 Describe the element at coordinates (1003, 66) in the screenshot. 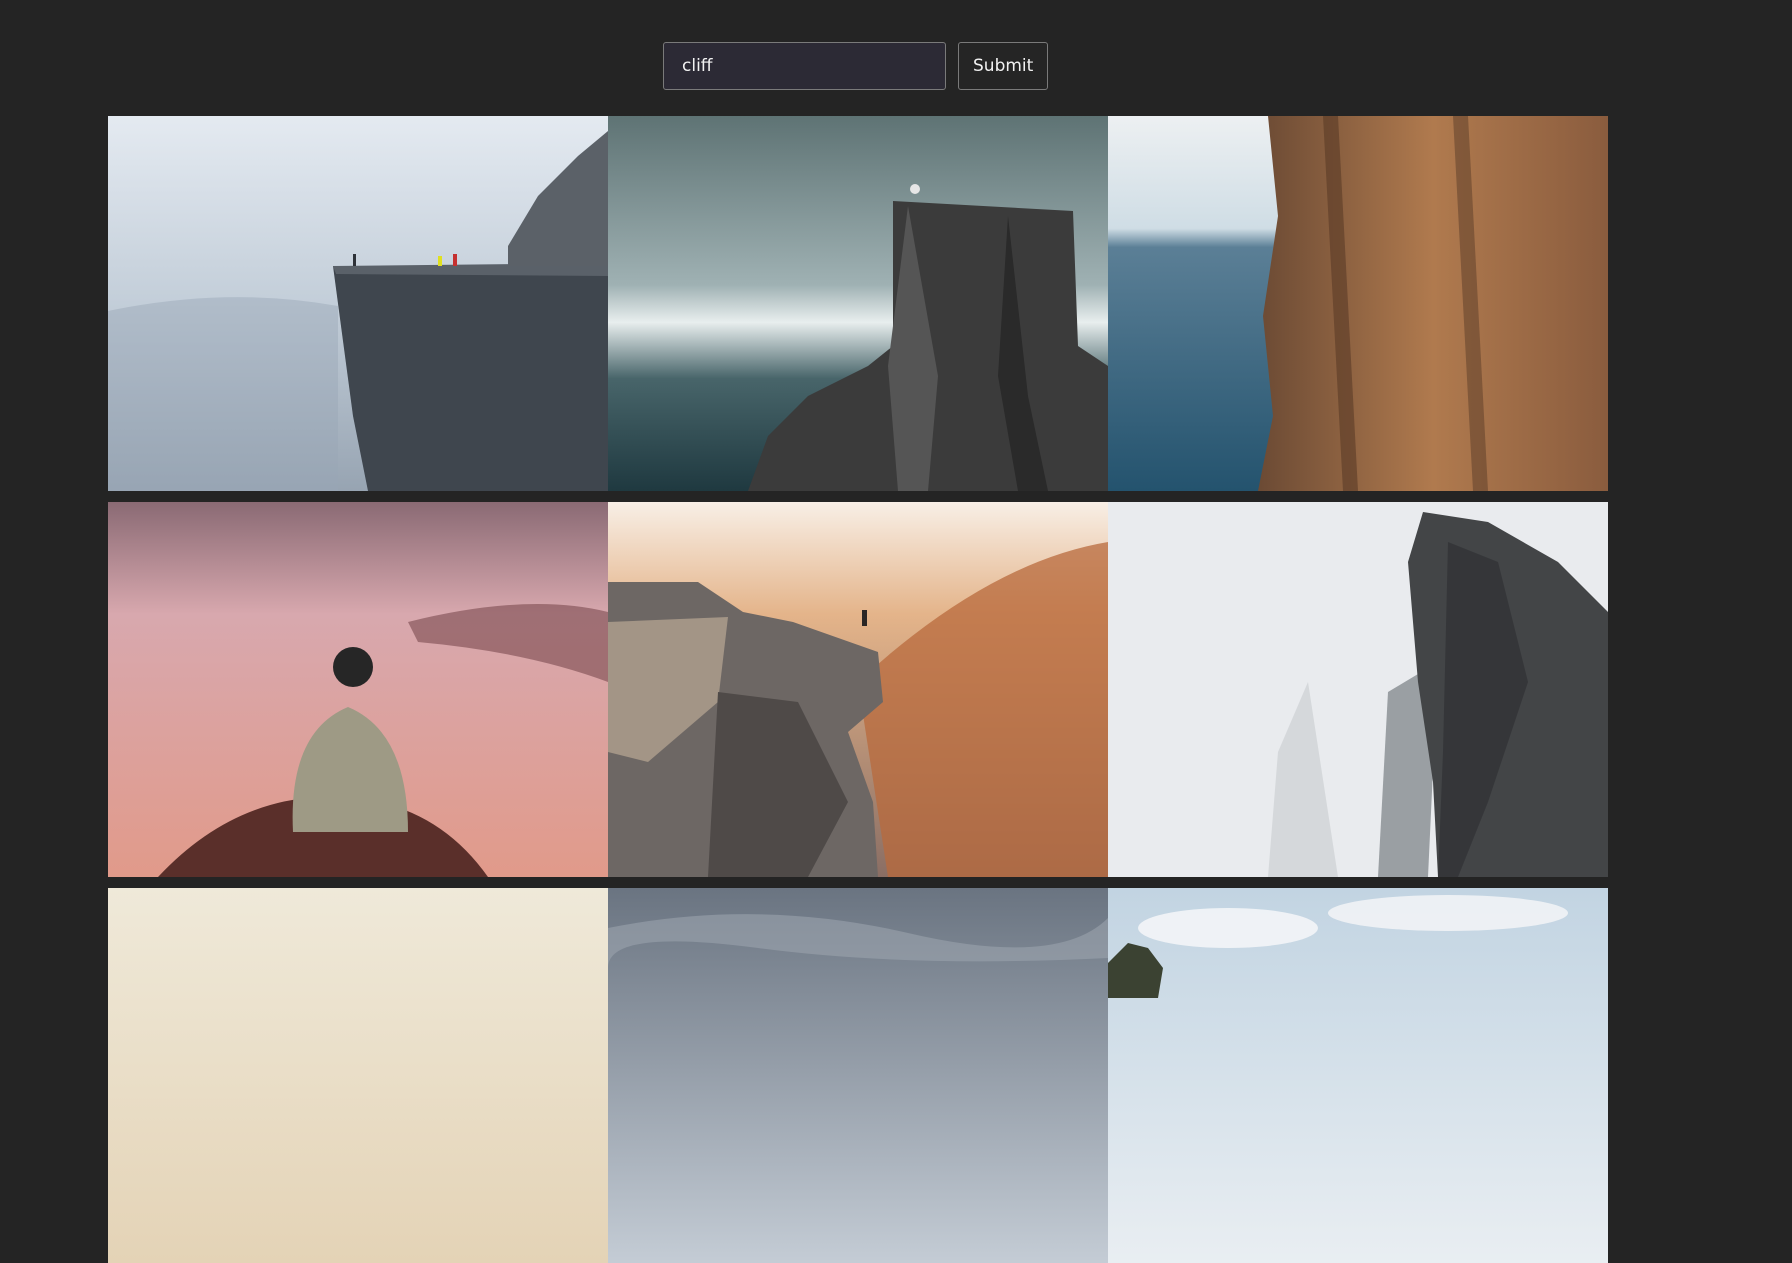

I see `submit-button: Submit` at that location.